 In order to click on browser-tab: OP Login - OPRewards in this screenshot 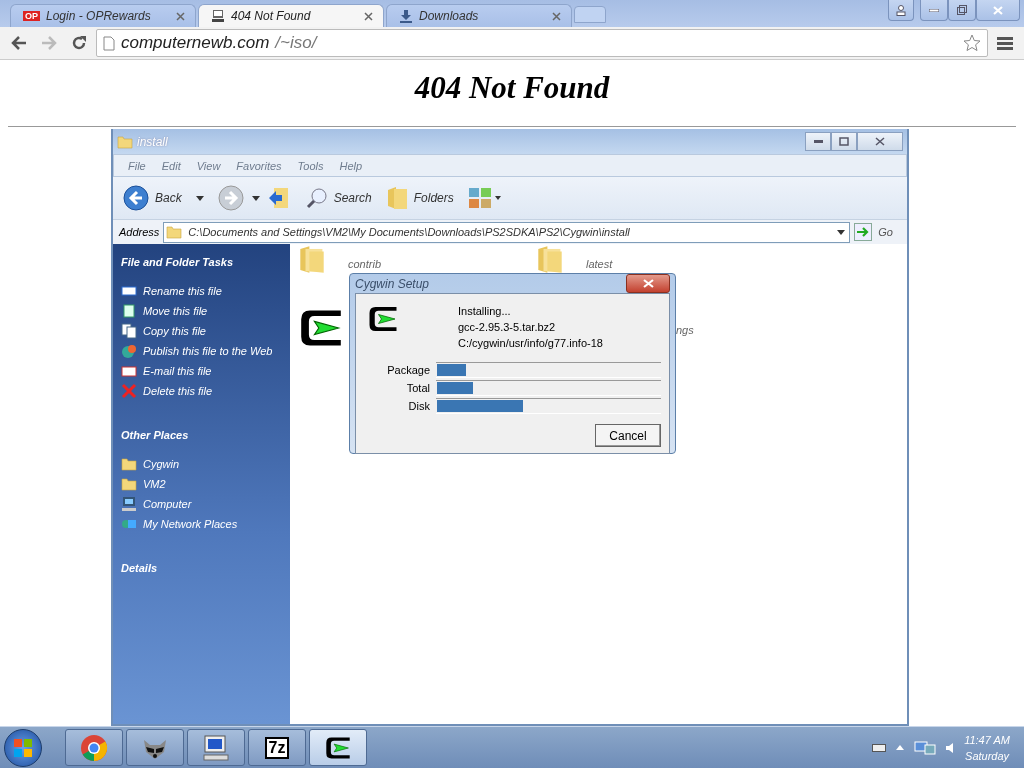, I will do `click(103, 15)`.